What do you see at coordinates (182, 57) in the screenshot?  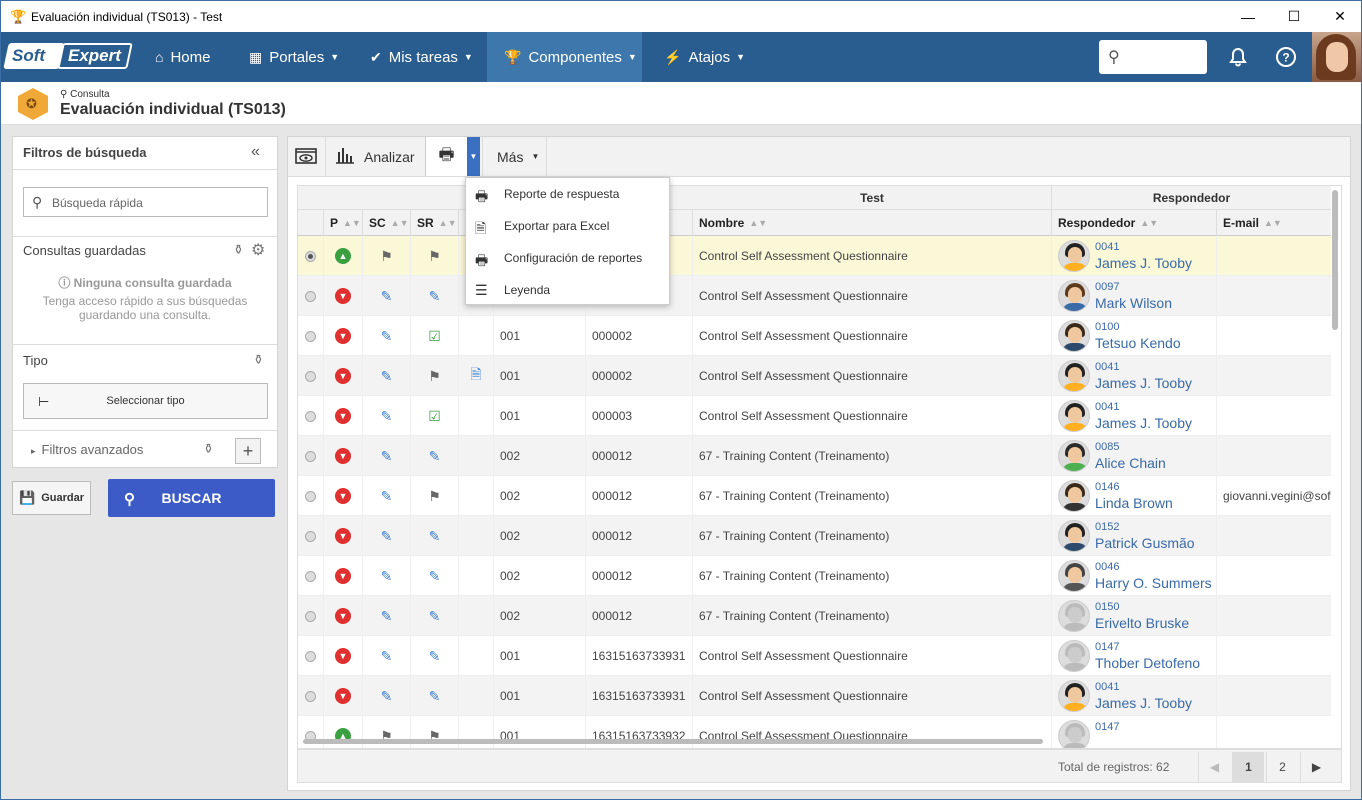 I see `nav-home: ⌂ Home` at bounding box center [182, 57].